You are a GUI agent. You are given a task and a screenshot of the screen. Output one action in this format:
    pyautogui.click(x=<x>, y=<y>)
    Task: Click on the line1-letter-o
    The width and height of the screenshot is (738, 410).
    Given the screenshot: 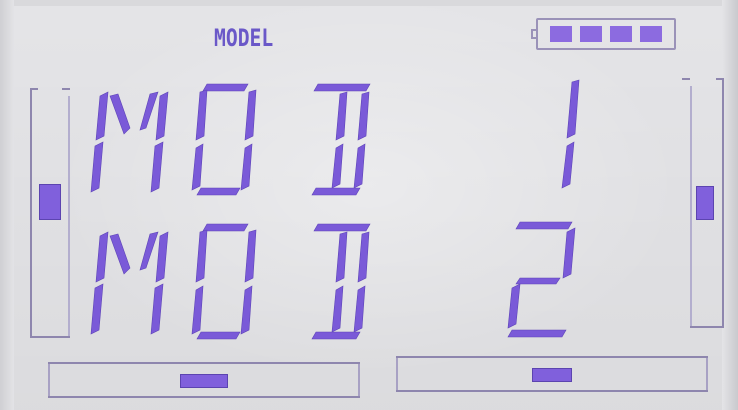 What is the action you would take?
    pyautogui.click(x=224, y=139)
    